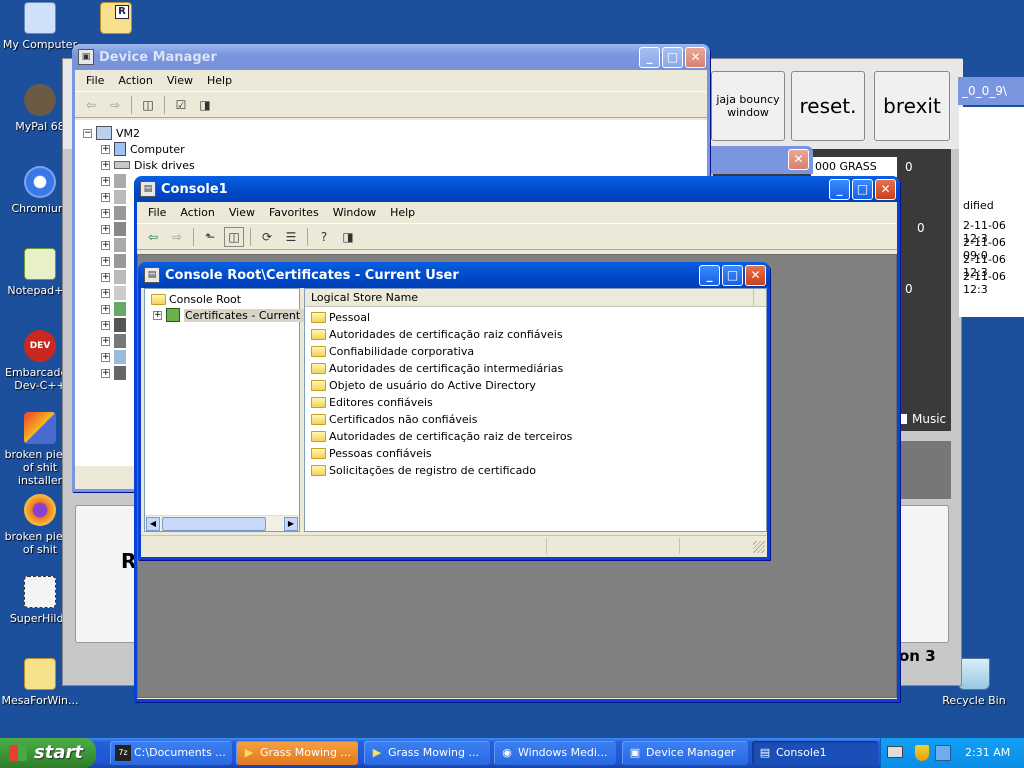  I want to click on desktop-icon-my-computer: My Computer, so click(40, 26).